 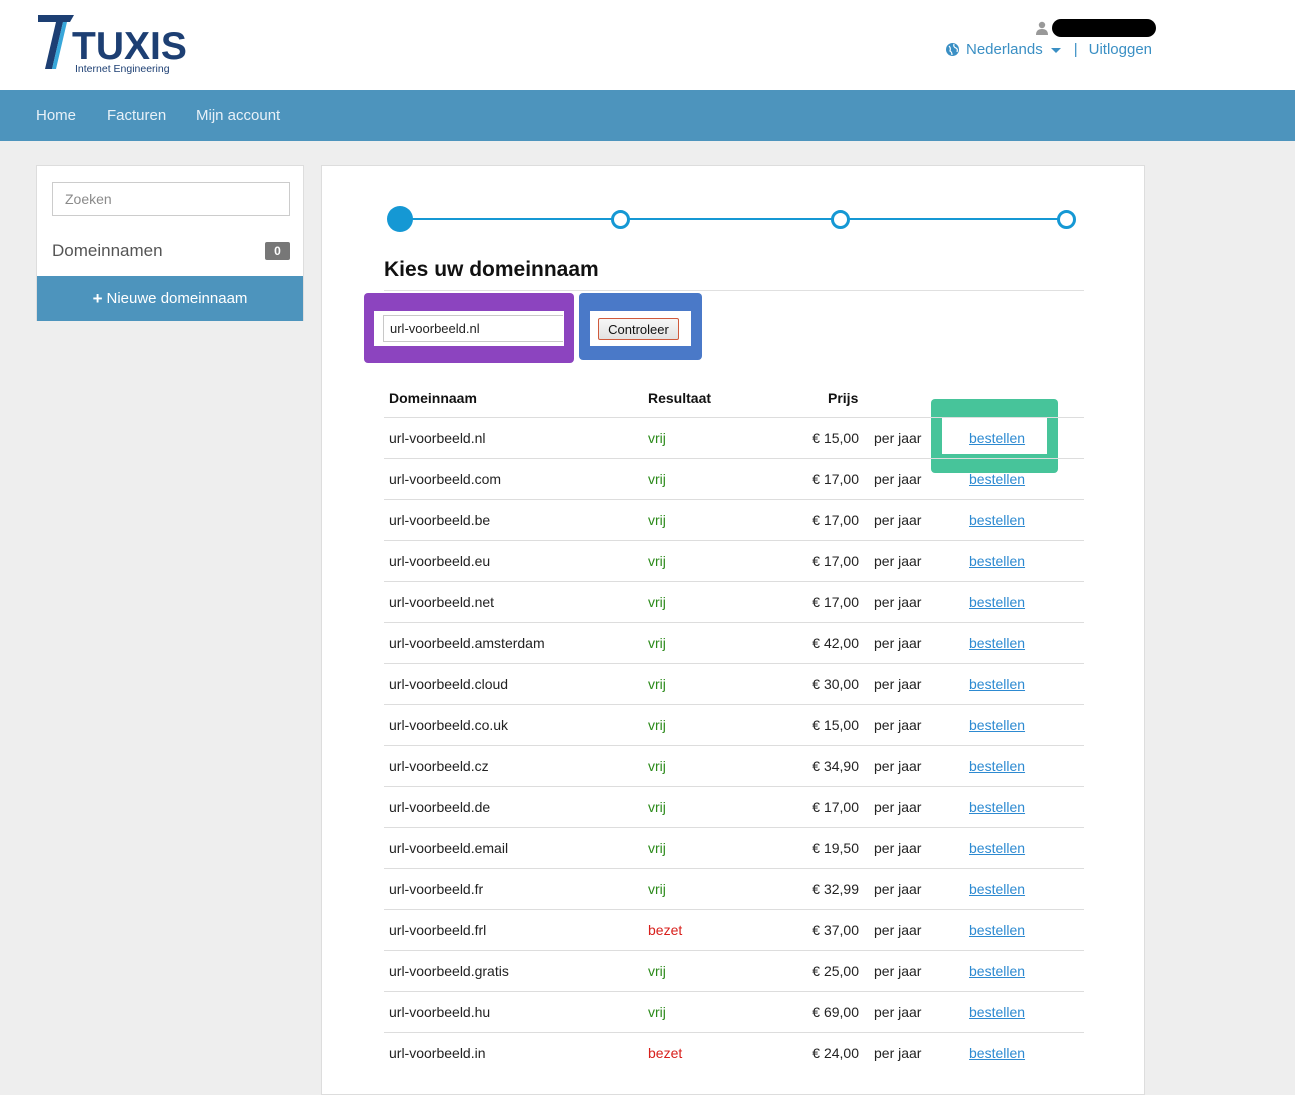 What do you see at coordinates (97, 298) in the screenshot?
I see `plus-icon: +` at bounding box center [97, 298].